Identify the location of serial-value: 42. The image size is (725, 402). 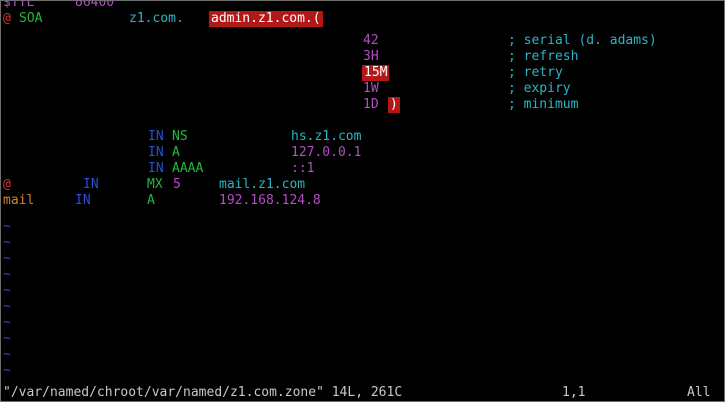
(371, 40).